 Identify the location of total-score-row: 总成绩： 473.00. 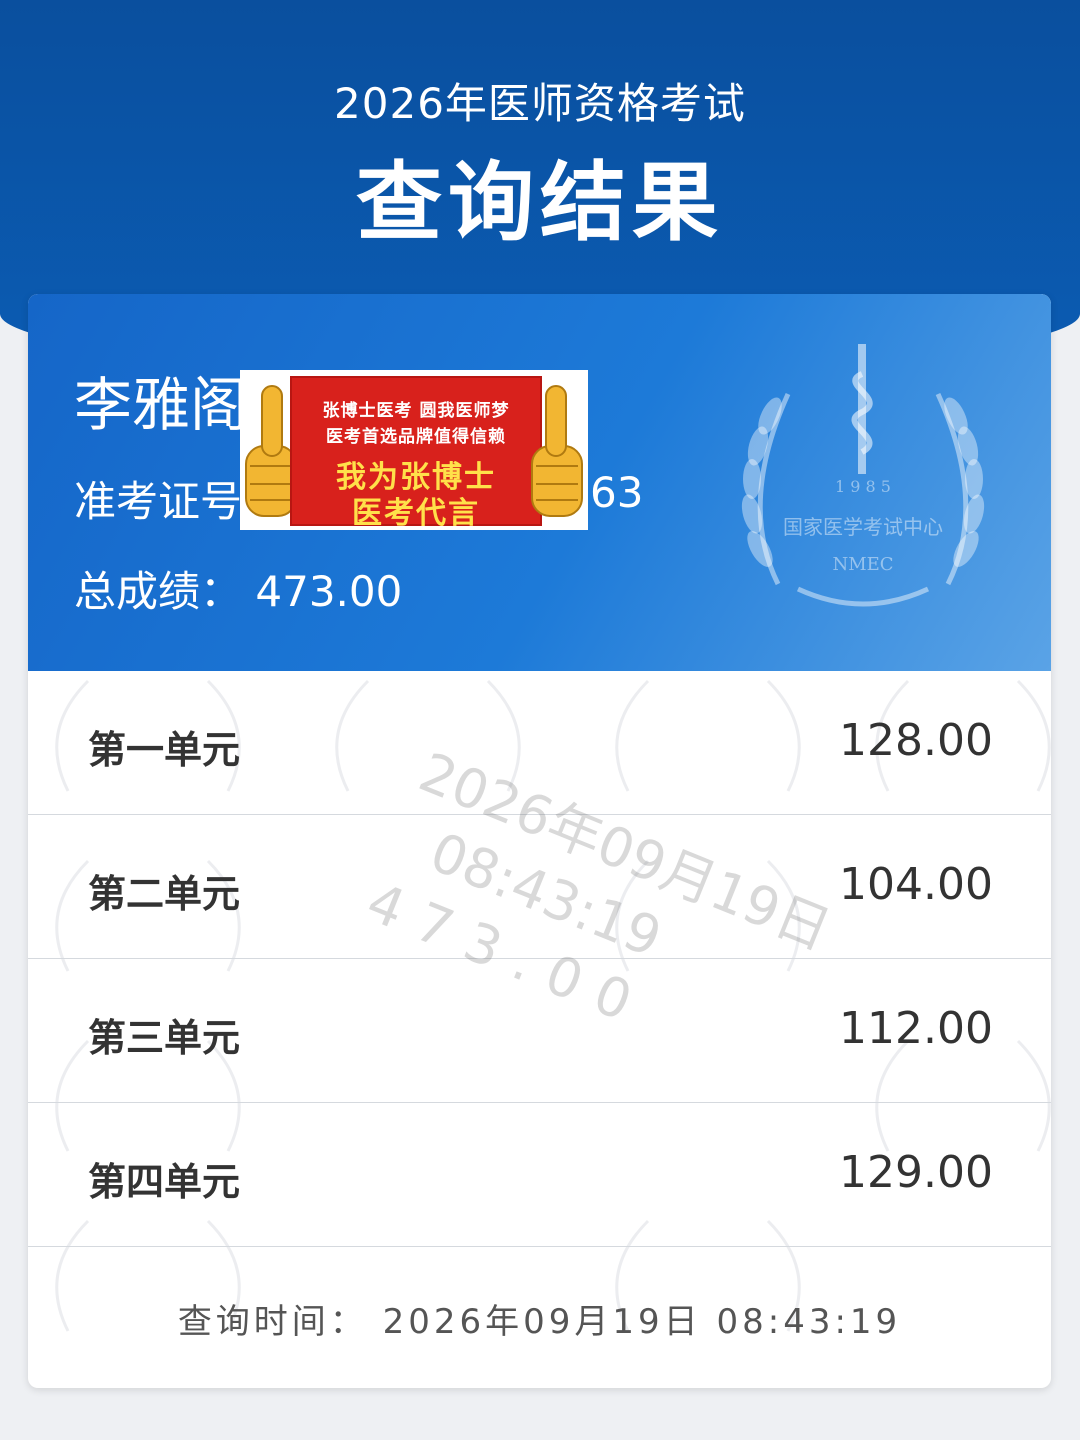
(238, 588).